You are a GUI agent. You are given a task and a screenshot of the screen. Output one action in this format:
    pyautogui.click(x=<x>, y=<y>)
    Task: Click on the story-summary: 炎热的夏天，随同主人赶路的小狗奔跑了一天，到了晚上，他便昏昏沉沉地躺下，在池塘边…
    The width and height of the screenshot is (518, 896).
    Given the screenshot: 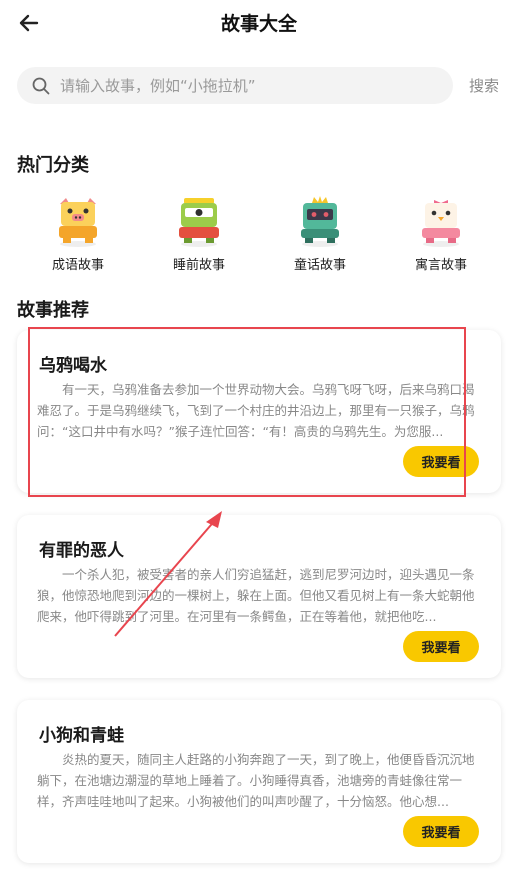 What is the action you would take?
    pyautogui.click(x=256, y=780)
    